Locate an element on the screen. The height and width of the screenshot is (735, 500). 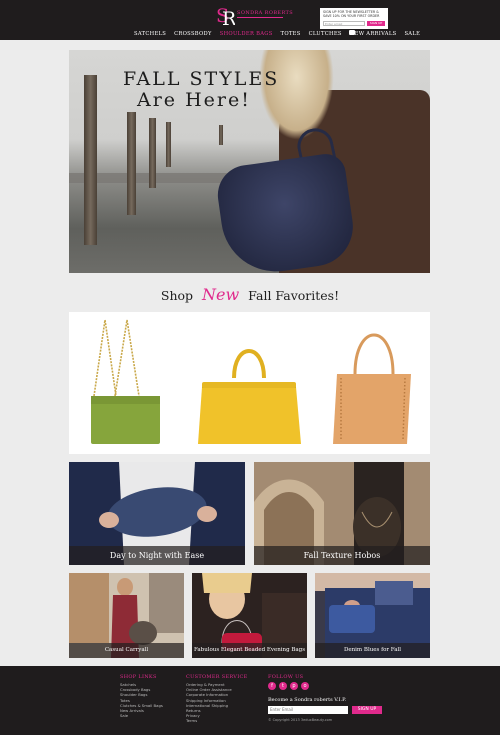
vip-signup: Enter Email SIGN UP is located at coordinates (325, 710).